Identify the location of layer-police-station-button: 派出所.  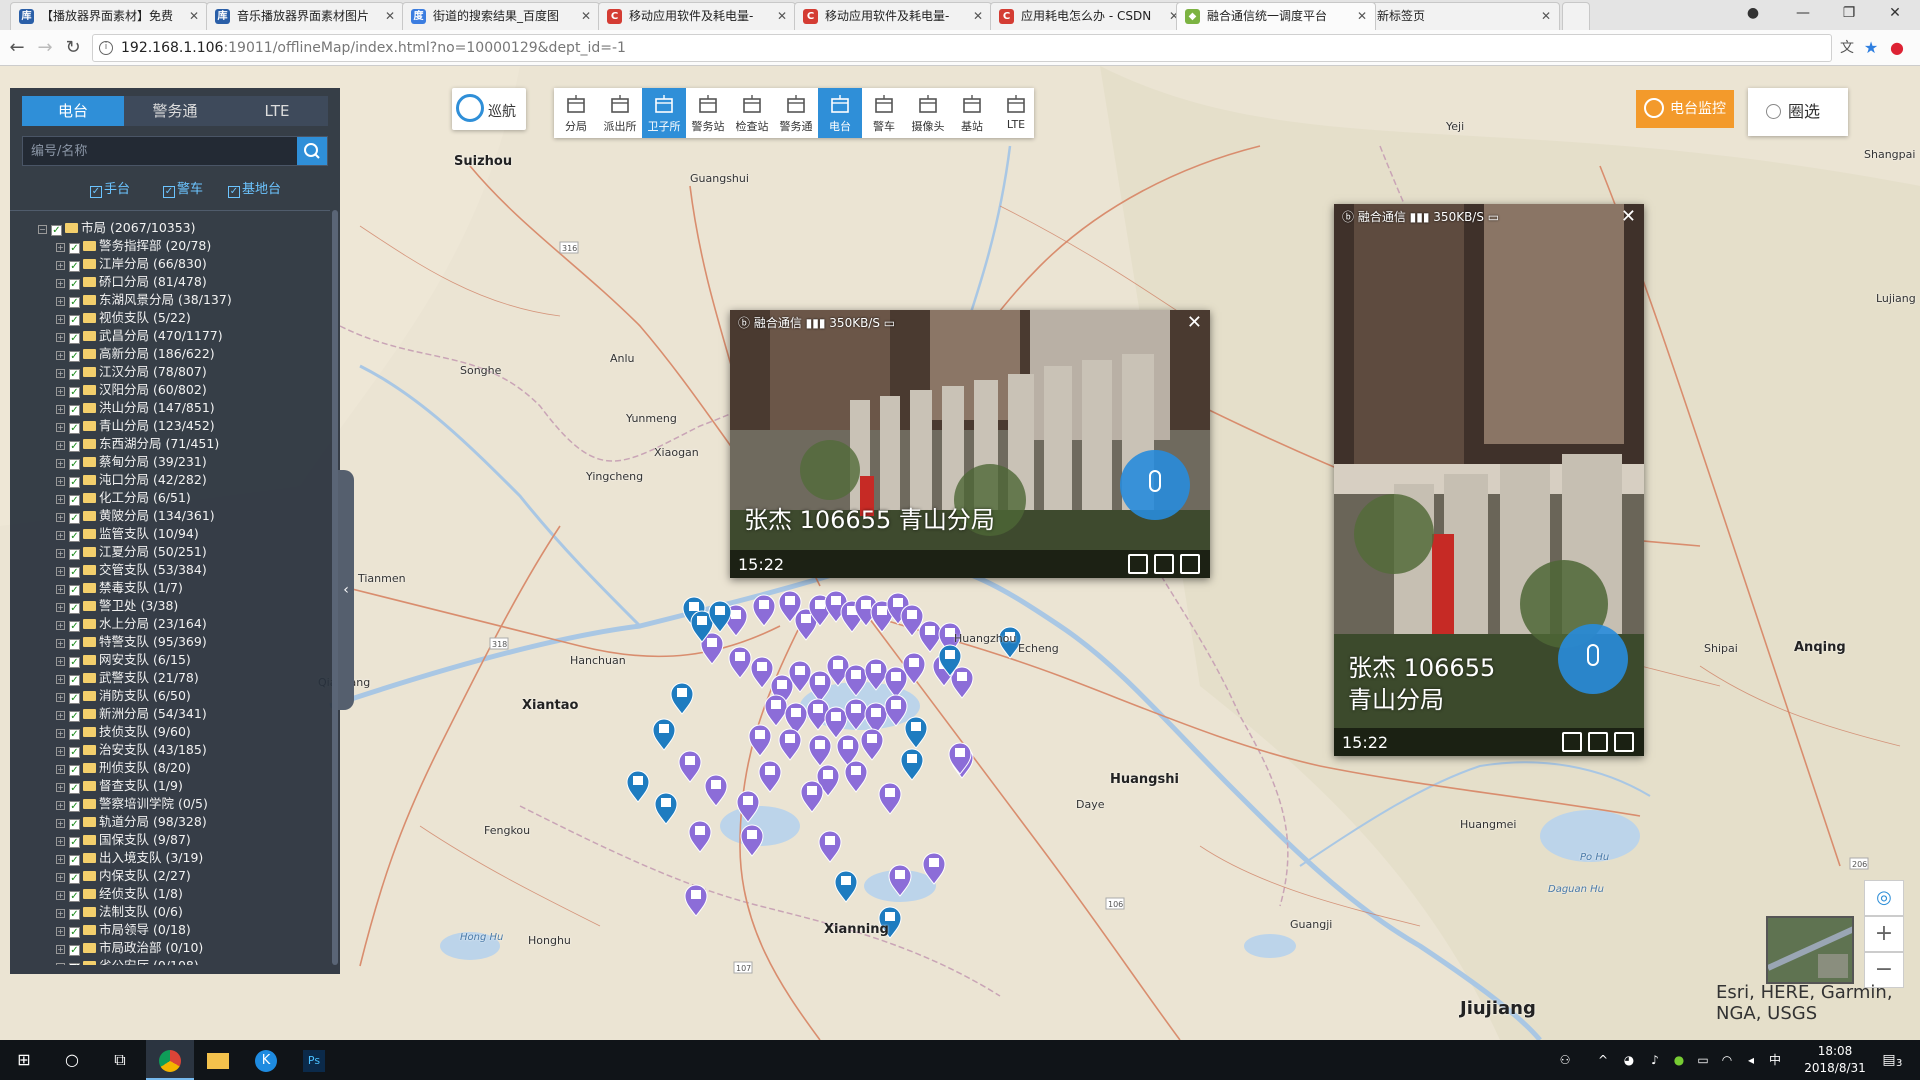
(620, 113).